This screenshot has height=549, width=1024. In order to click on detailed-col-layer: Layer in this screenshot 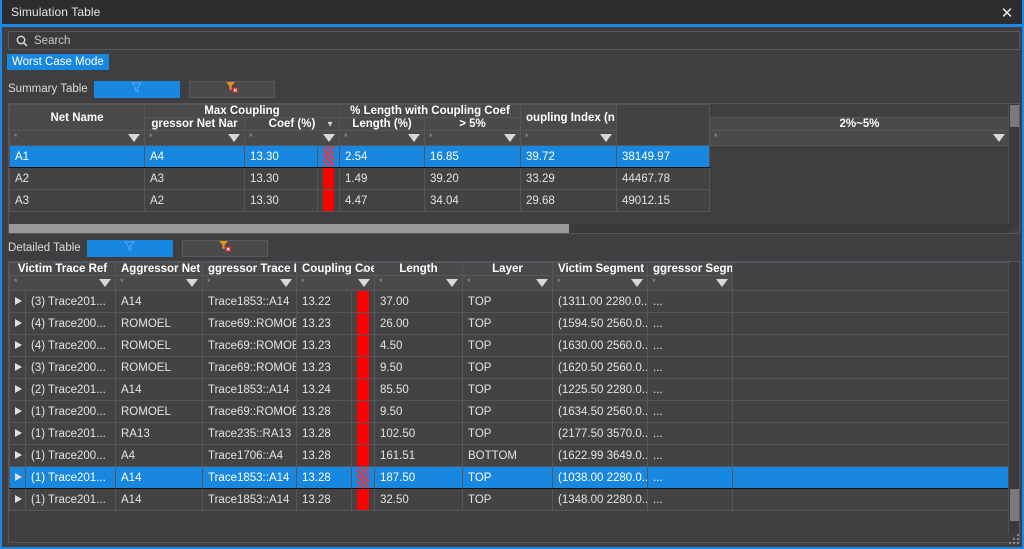, I will do `click(507, 269)`.